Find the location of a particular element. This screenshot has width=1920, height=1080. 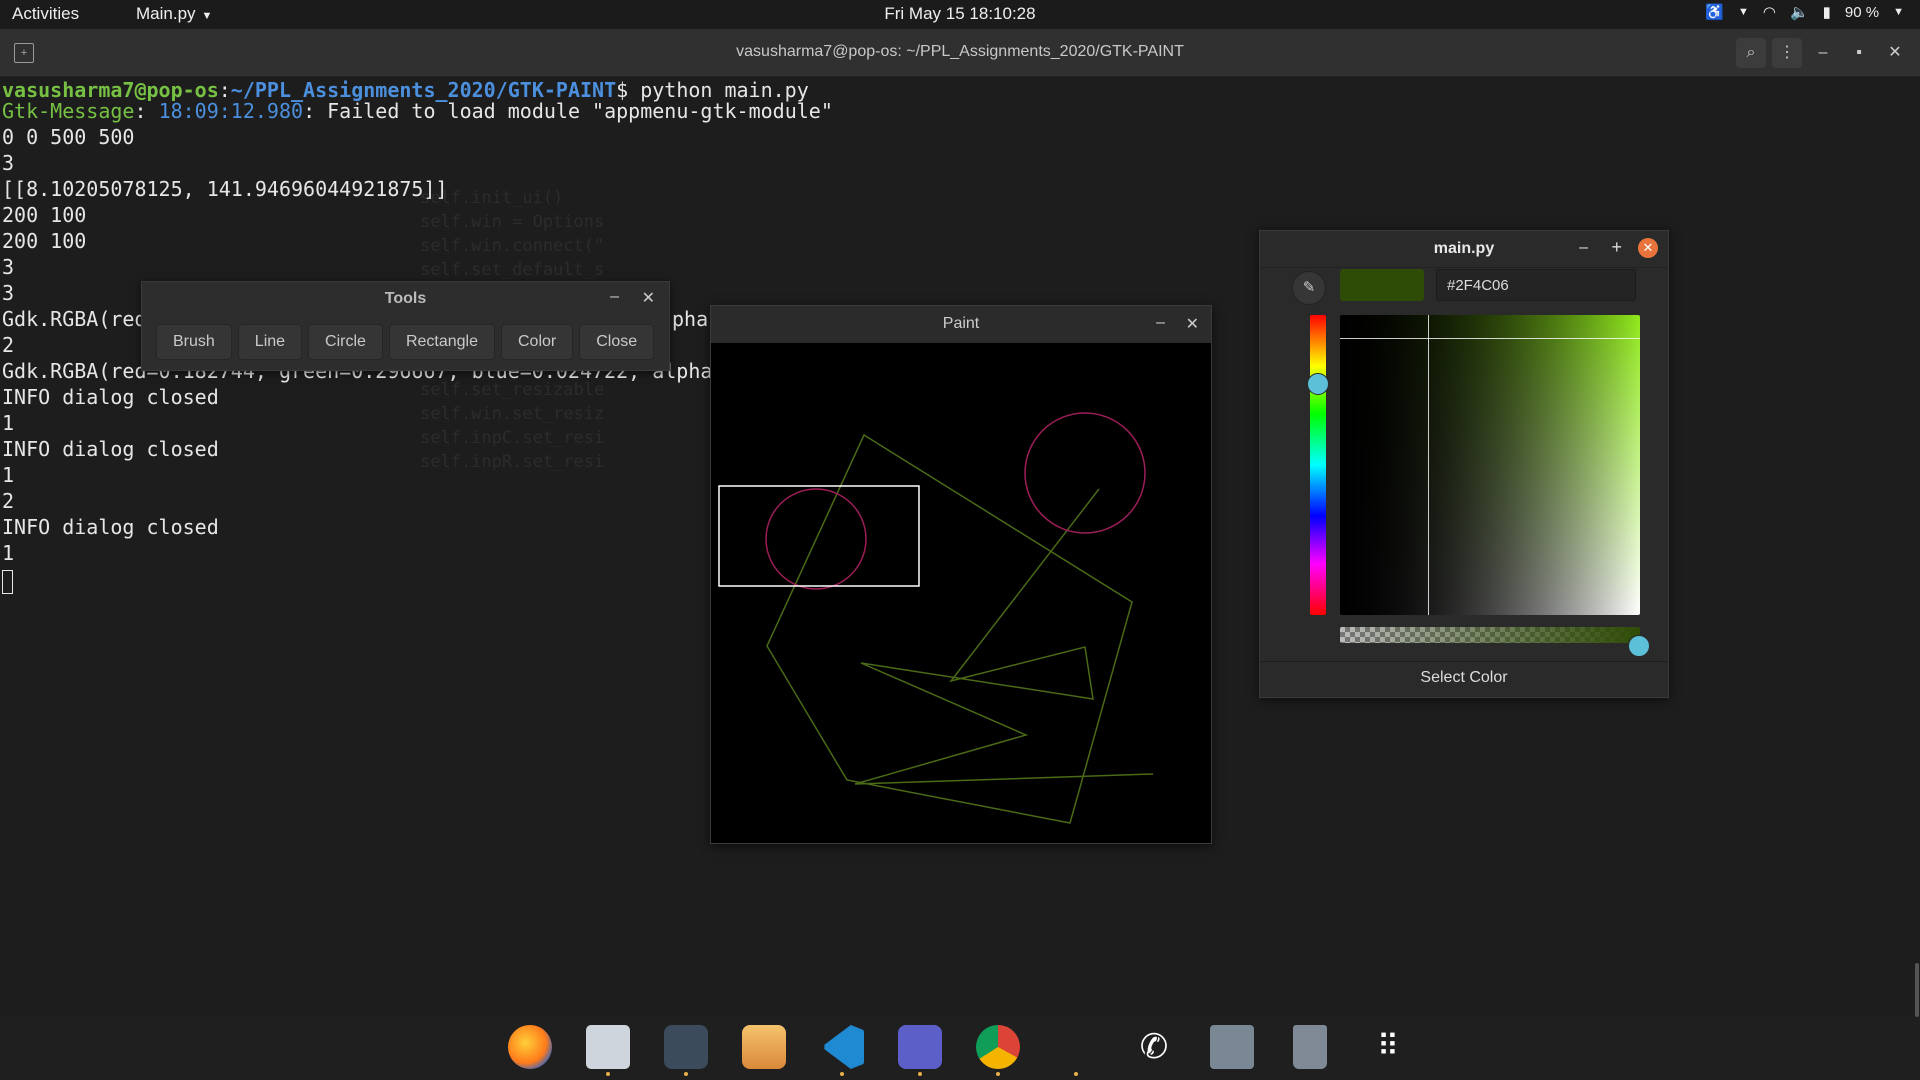

eyedropper-icon: ✎ is located at coordinates (1309, 288).